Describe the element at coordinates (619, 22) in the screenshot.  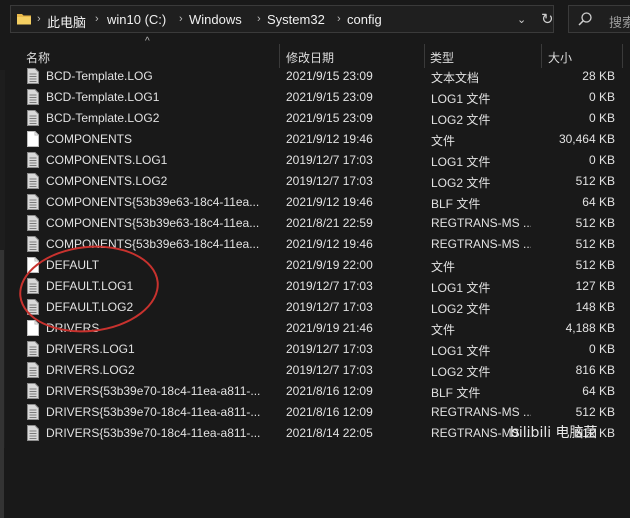
I see `search-placeholder: 搜索` at that location.